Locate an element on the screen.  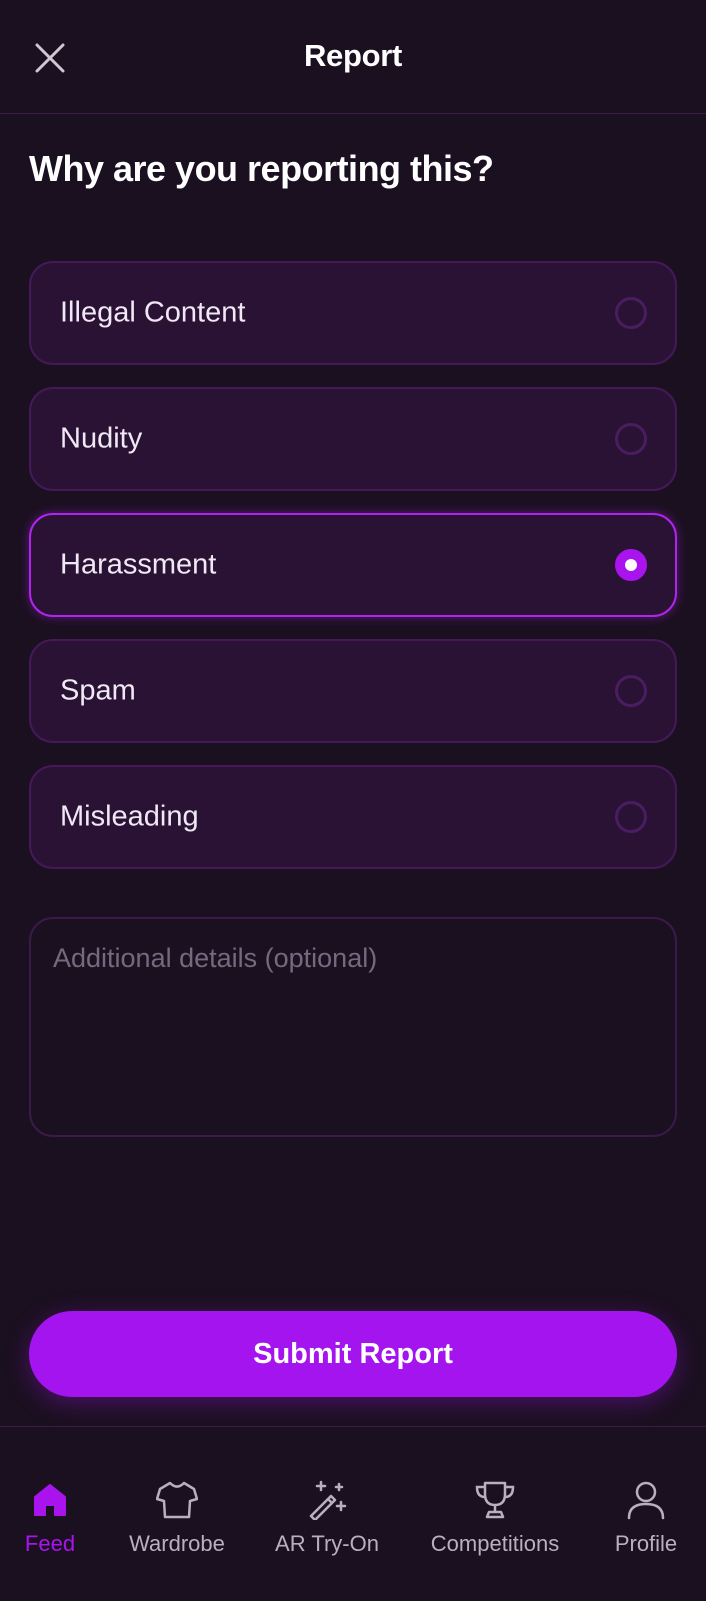
nav-item-competitions: Competitions is located at coordinates (495, 1514).